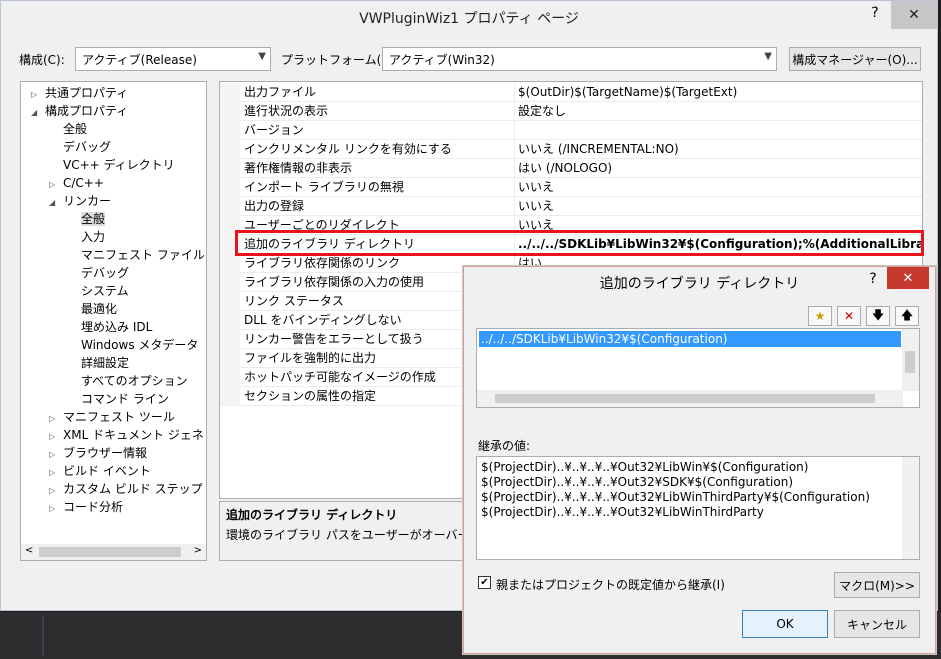  I want to click on tree-item: ▷ 共通プロパティ, so click(79, 93).